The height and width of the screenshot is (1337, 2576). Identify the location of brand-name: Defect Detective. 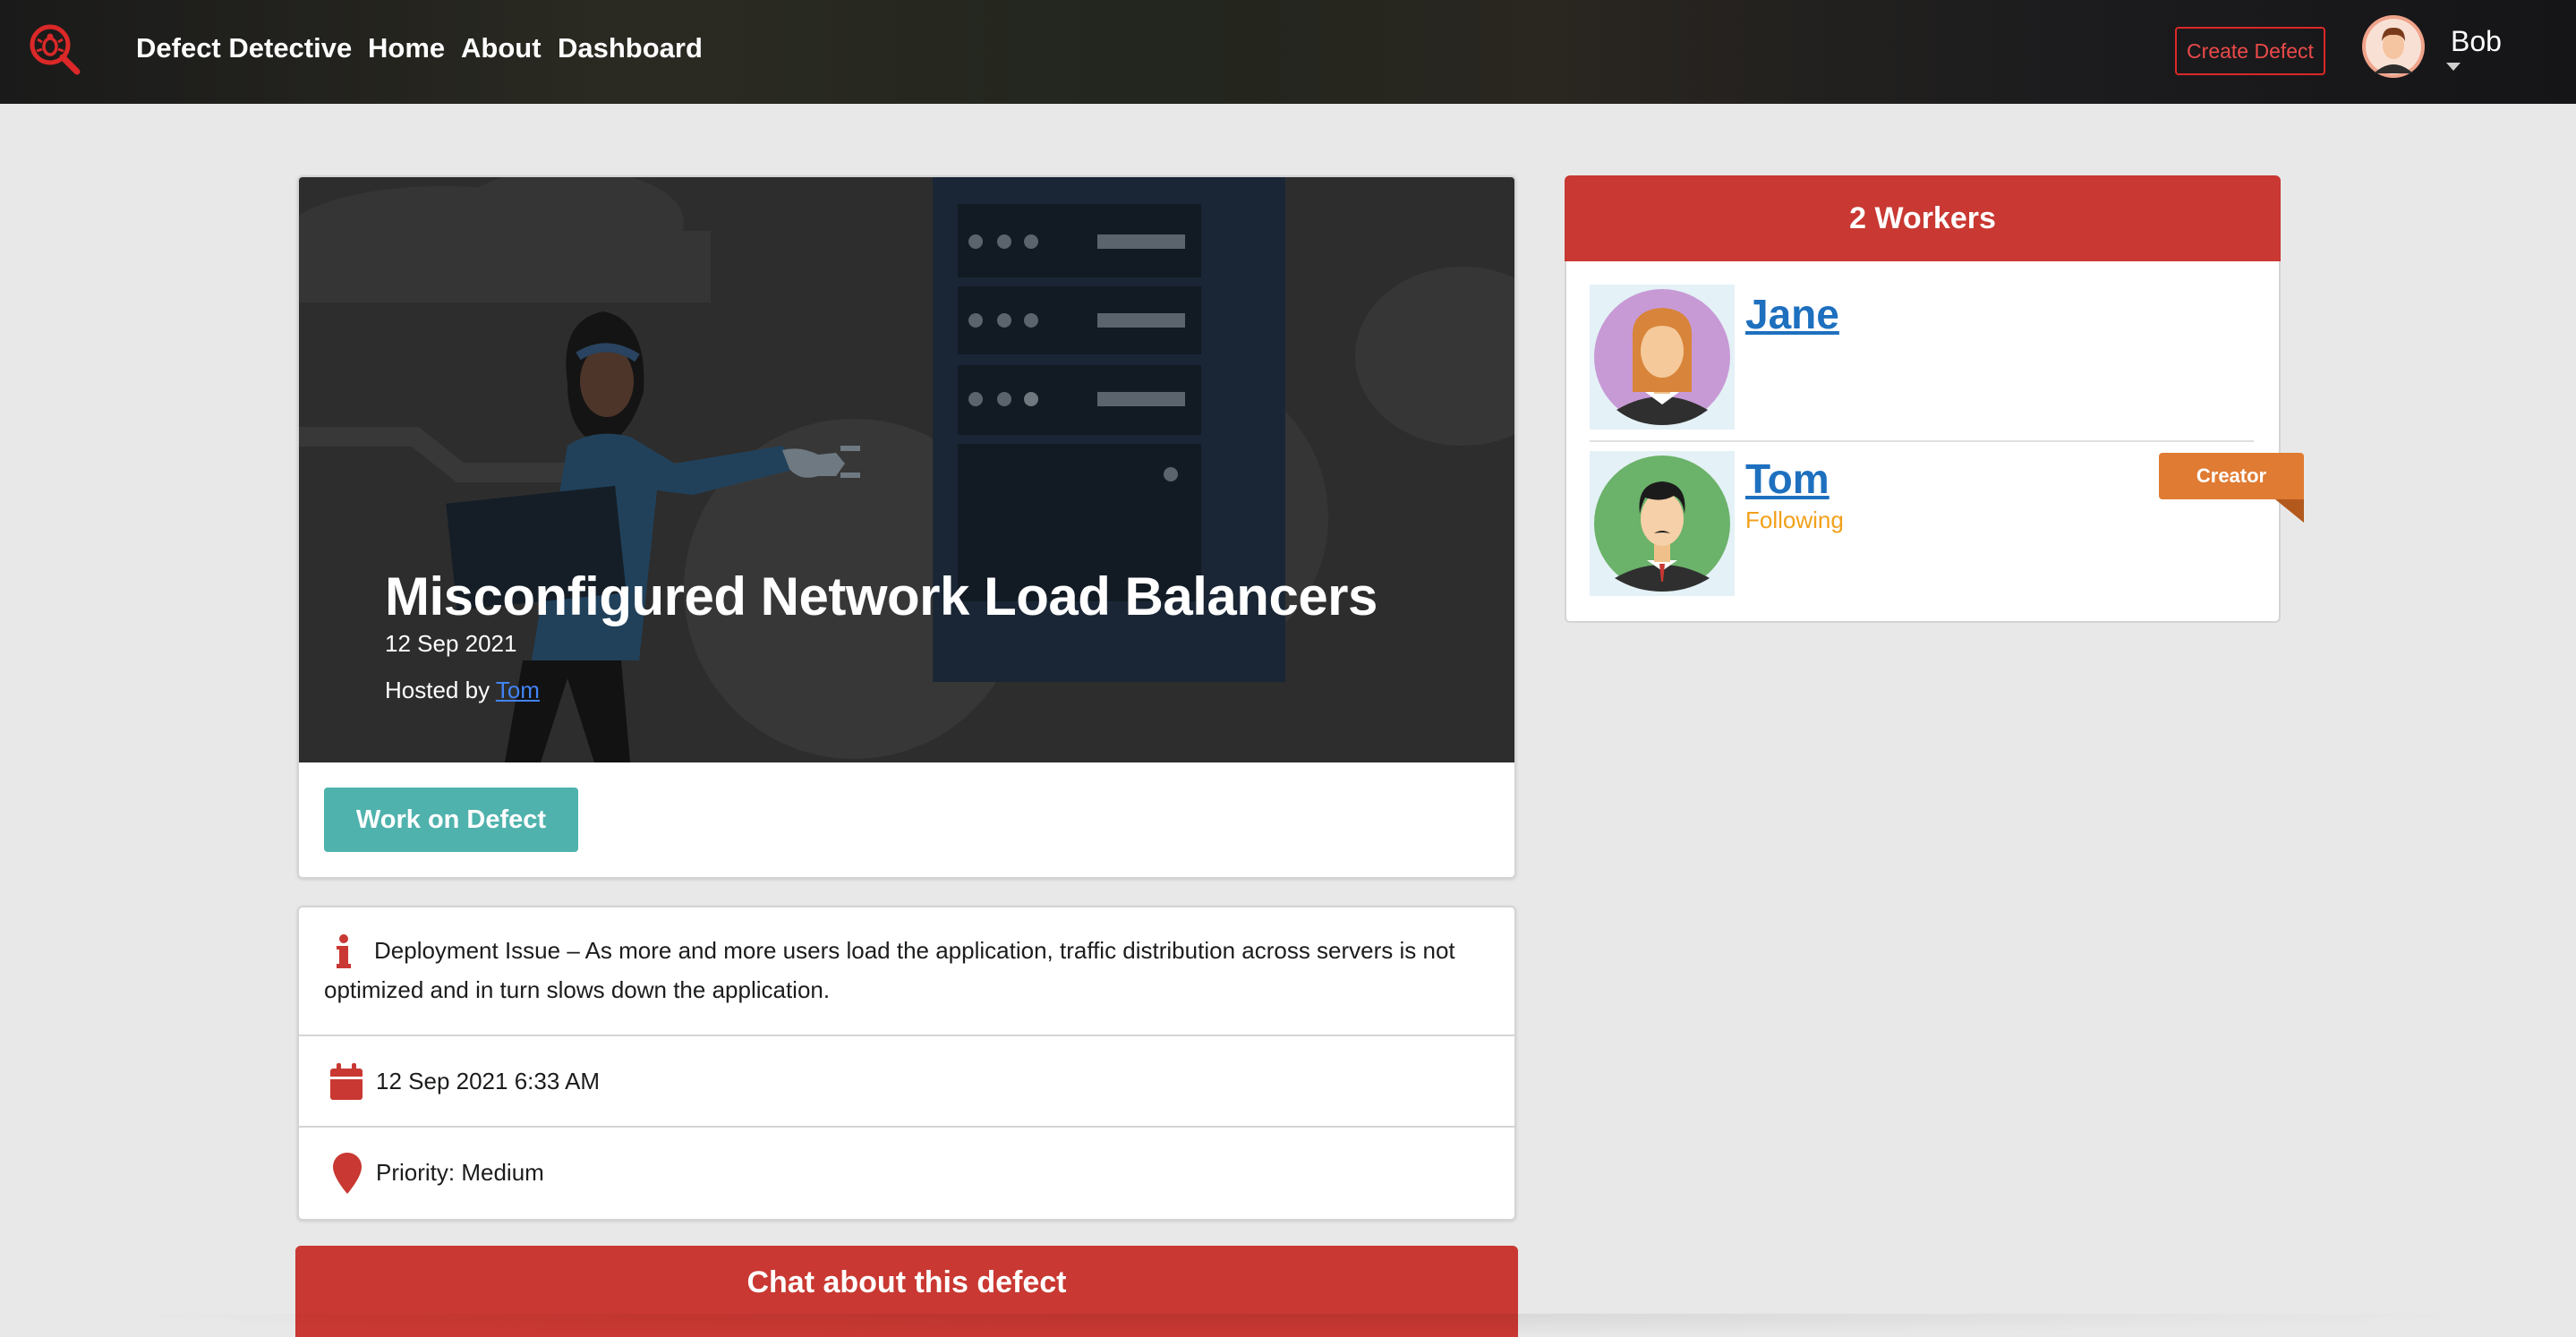
(244, 48).